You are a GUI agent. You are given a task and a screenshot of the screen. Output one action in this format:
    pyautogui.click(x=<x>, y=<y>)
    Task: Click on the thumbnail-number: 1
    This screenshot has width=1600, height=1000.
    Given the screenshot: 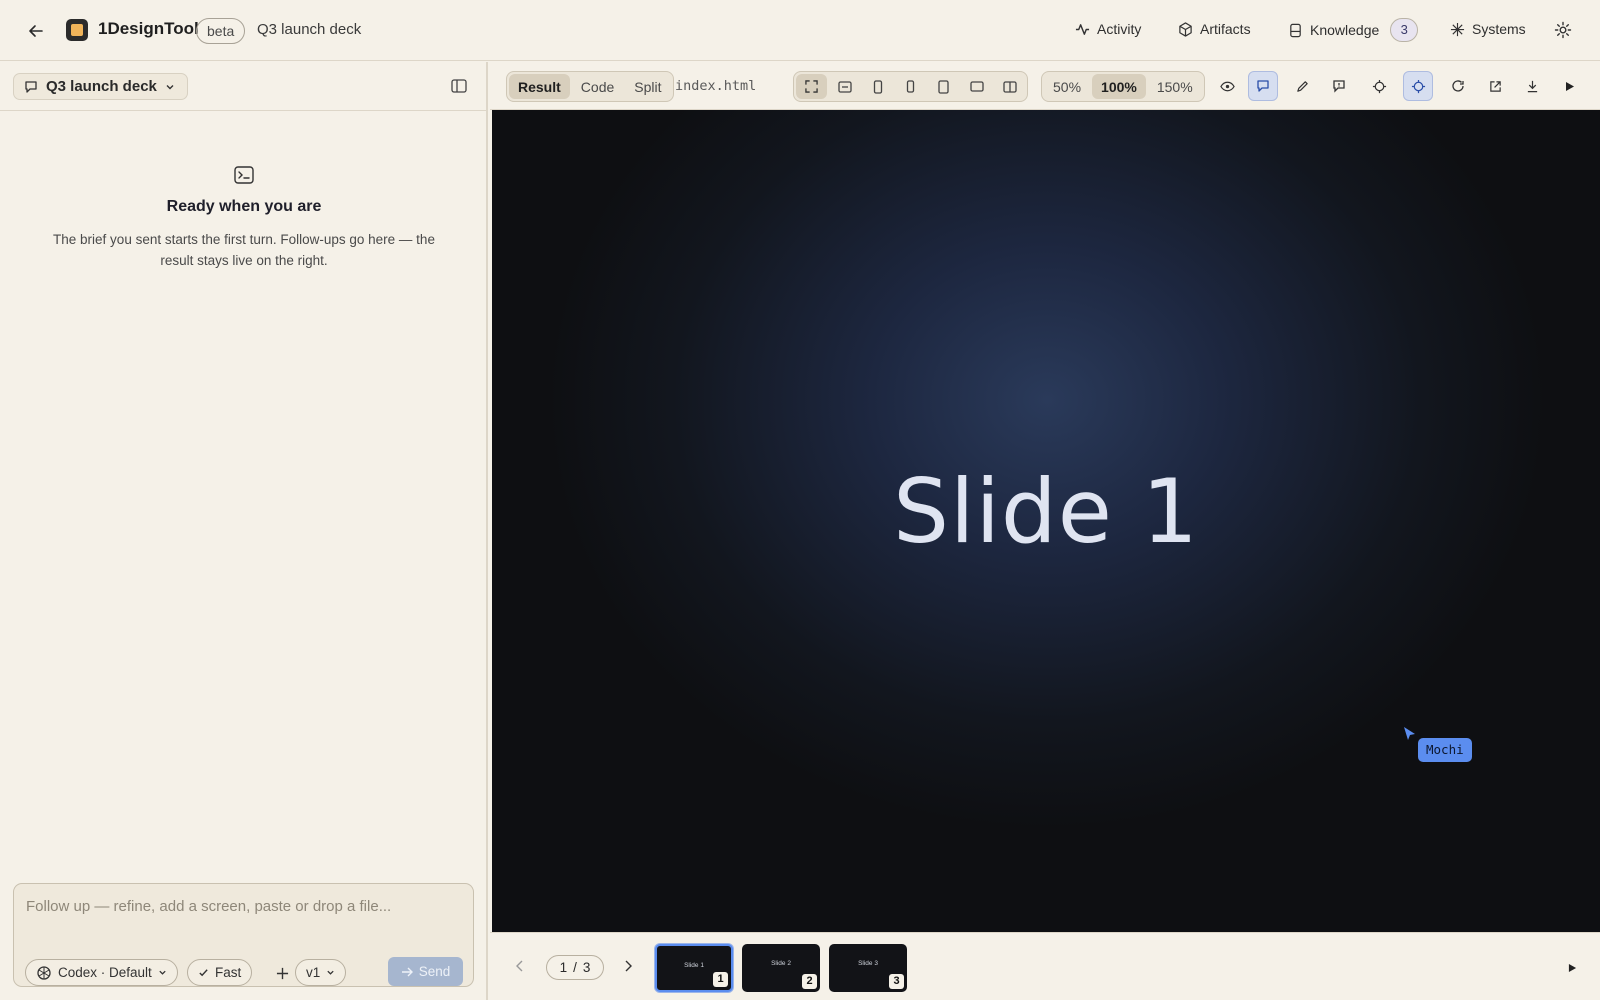 What is the action you would take?
    pyautogui.click(x=720, y=979)
    